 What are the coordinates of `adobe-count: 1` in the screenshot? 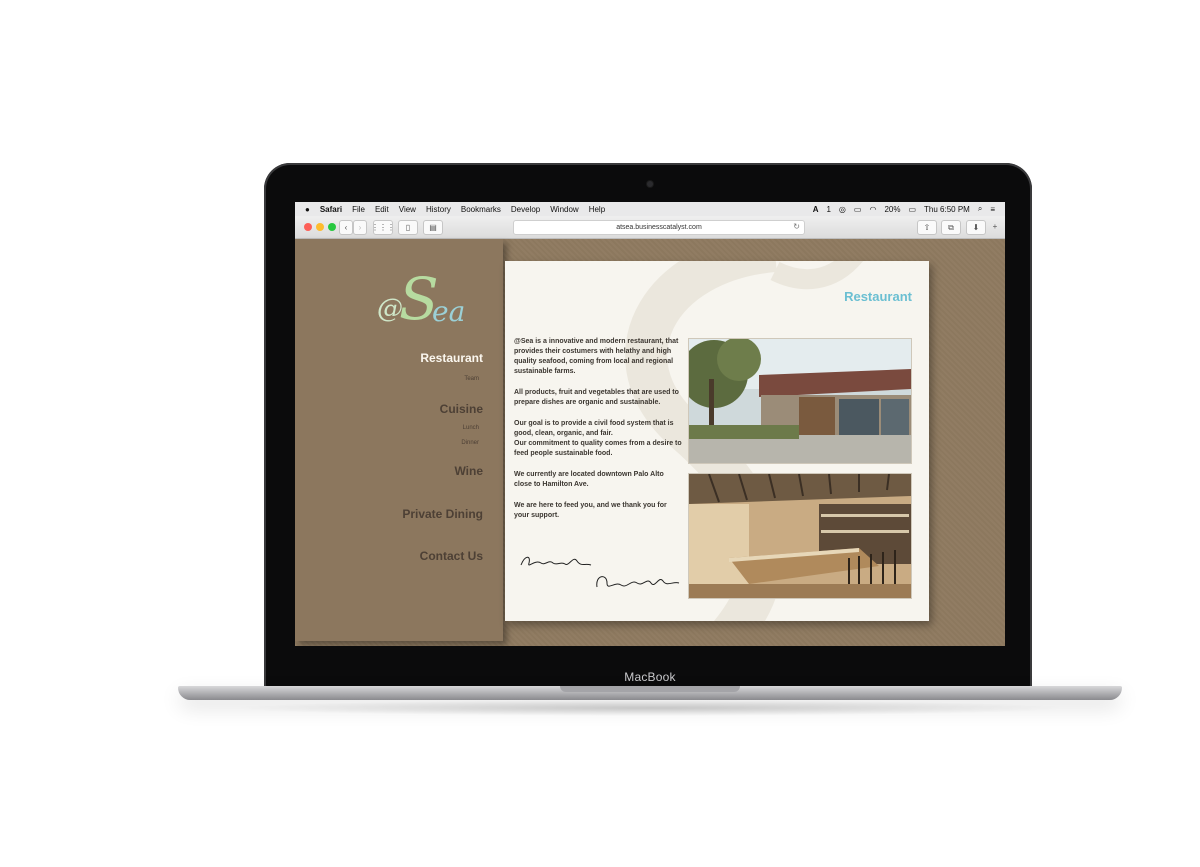 It's located at (828, 209).